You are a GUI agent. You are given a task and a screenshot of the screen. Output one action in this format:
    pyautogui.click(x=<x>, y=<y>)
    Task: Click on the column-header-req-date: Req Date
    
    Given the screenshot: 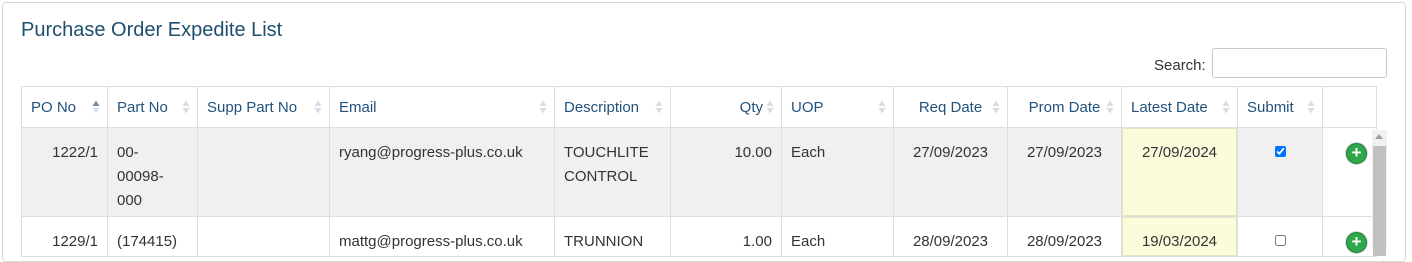 What is the action you would take?
    pyautogui.click(x=950, y=107)
    